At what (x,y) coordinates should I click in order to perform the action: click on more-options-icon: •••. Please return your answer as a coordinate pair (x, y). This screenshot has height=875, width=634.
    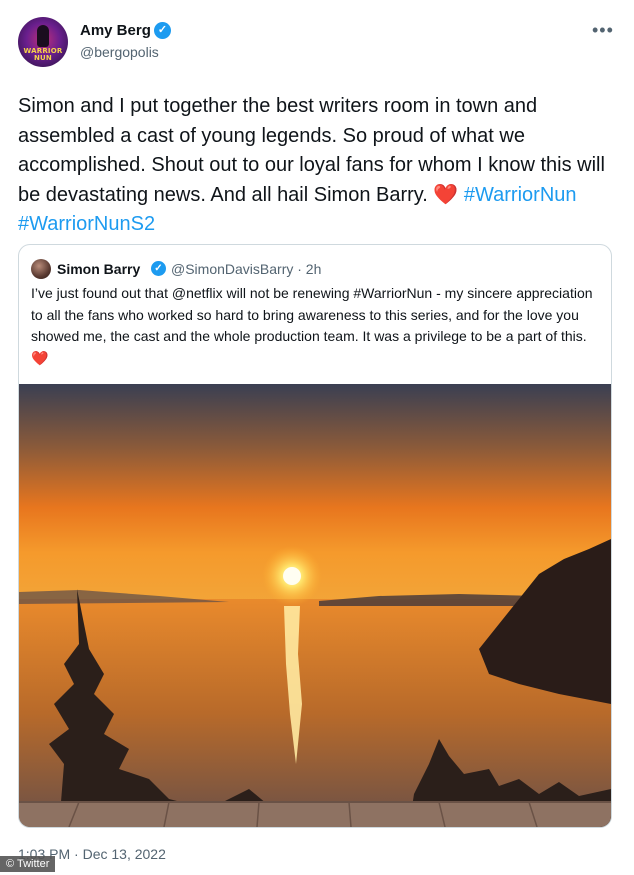
    Looking at the image, I should click on (603, 30).